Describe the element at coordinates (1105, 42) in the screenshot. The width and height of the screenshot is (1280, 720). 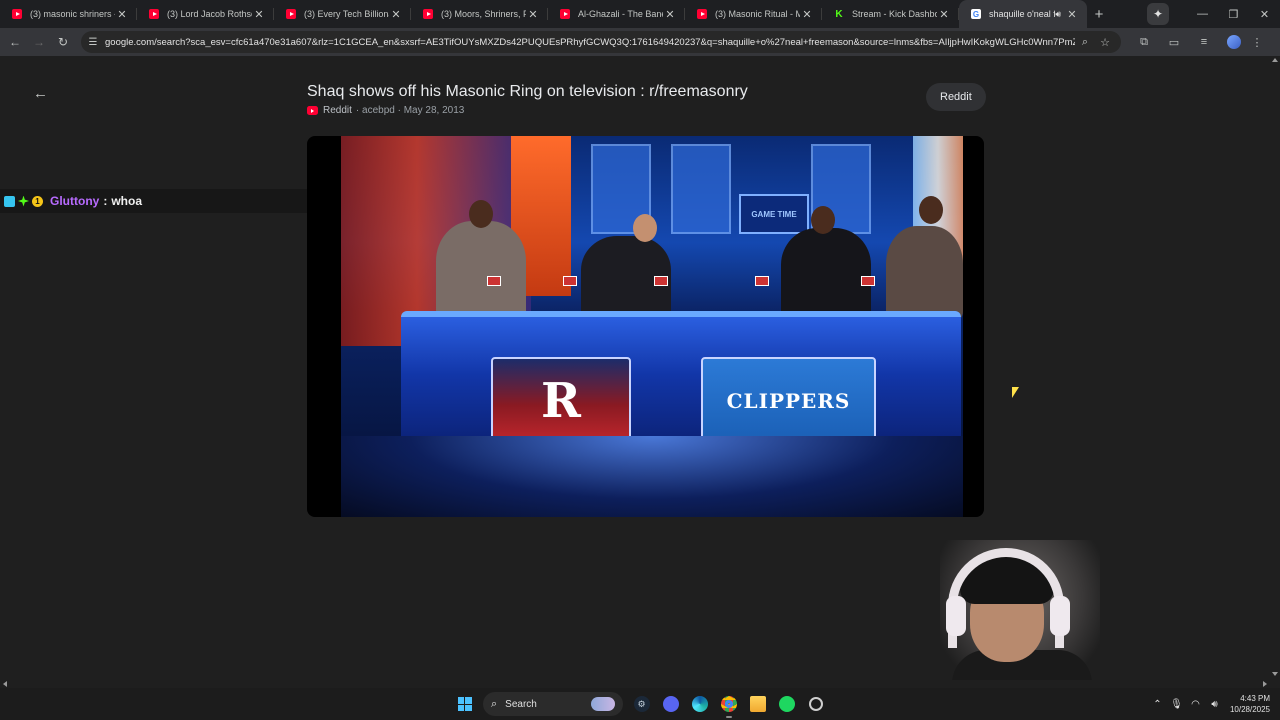
I see `bookmark-star-icon: ☆` at that location.